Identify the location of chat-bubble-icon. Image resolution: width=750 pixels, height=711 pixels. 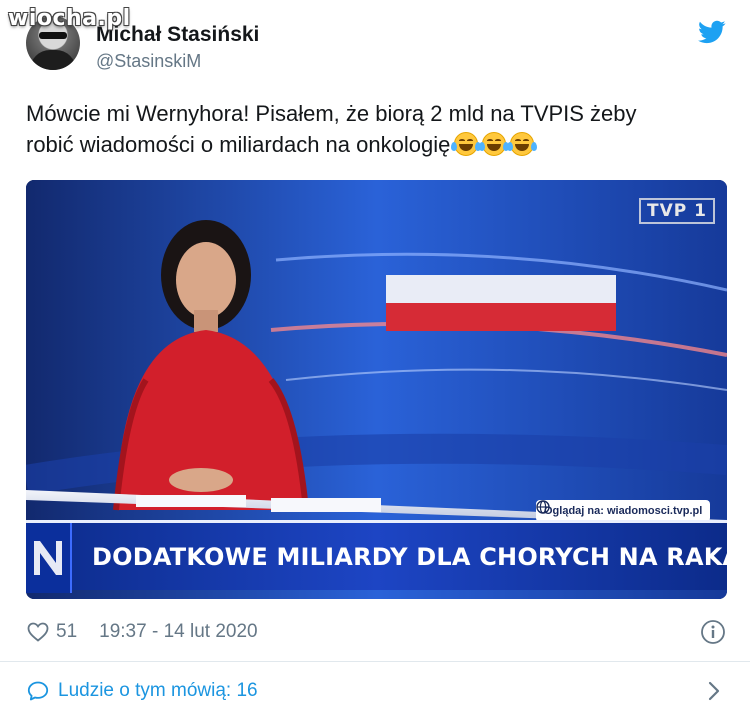
(38, 691).